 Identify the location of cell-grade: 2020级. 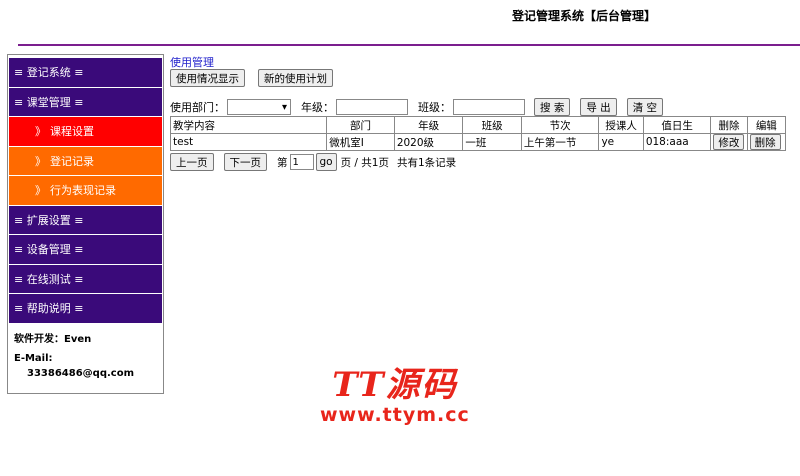
(428, 142).